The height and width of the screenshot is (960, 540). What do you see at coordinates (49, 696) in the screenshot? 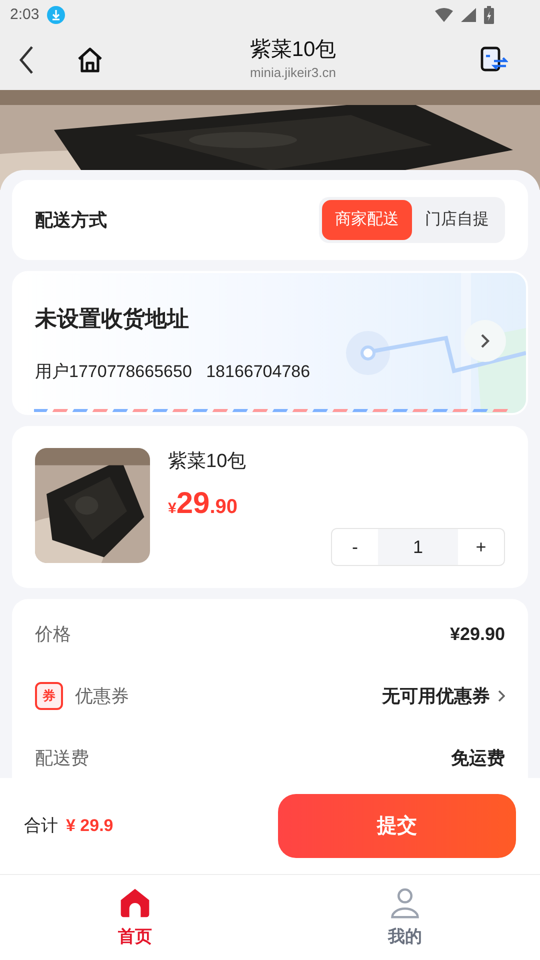
I see `coupon-badge: 券` at bounding box center [49, 696].